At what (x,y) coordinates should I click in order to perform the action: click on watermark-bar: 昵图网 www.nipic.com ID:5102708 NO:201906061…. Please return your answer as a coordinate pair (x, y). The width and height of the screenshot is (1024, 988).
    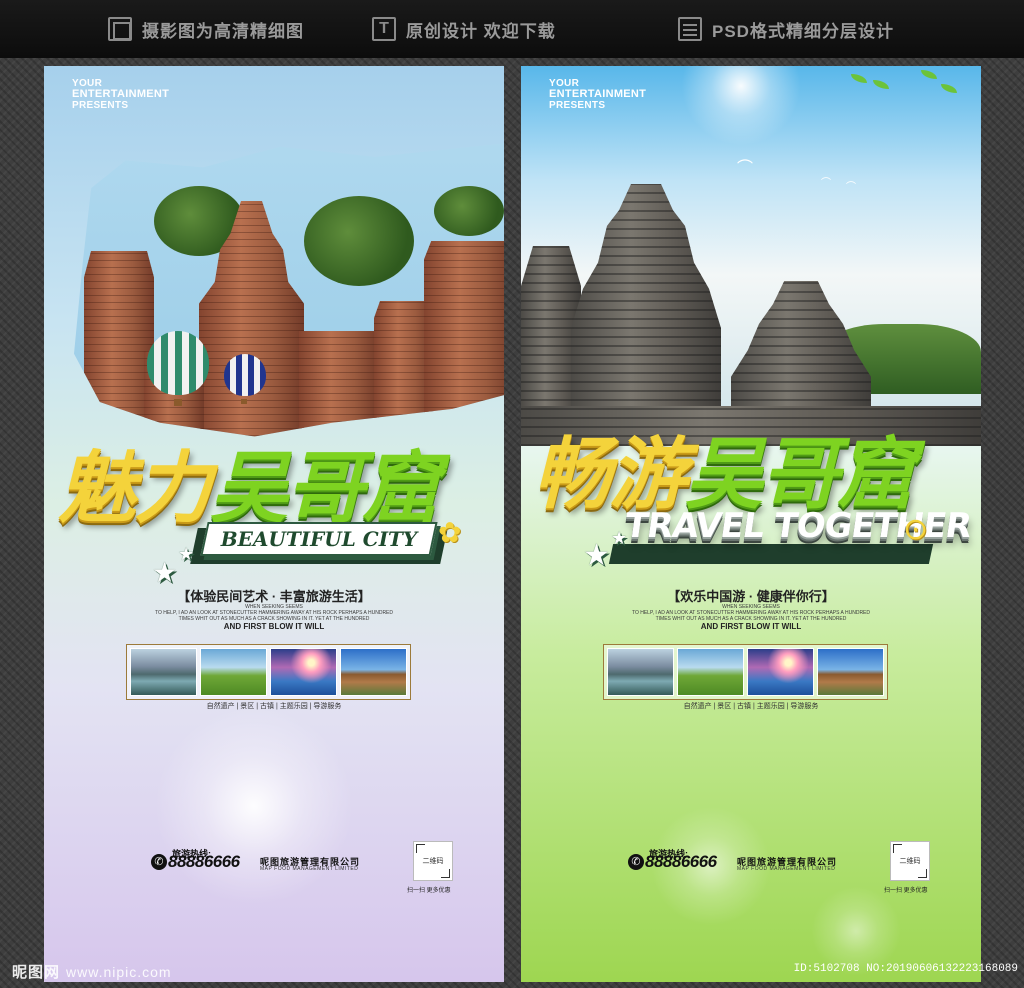
    Looking at the image, I should click on (512, 970).